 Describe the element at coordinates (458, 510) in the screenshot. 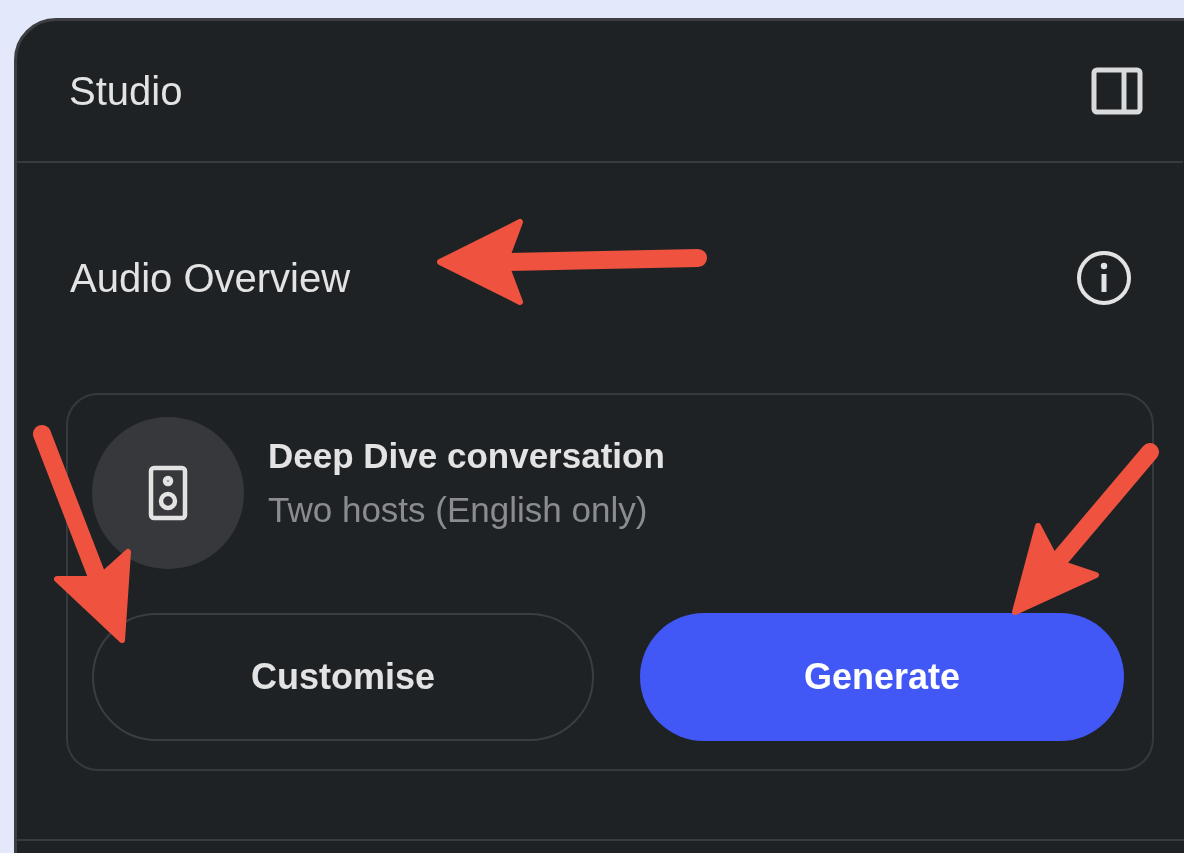

I see `card-subtitle: Two hosts (English only)` at that location.